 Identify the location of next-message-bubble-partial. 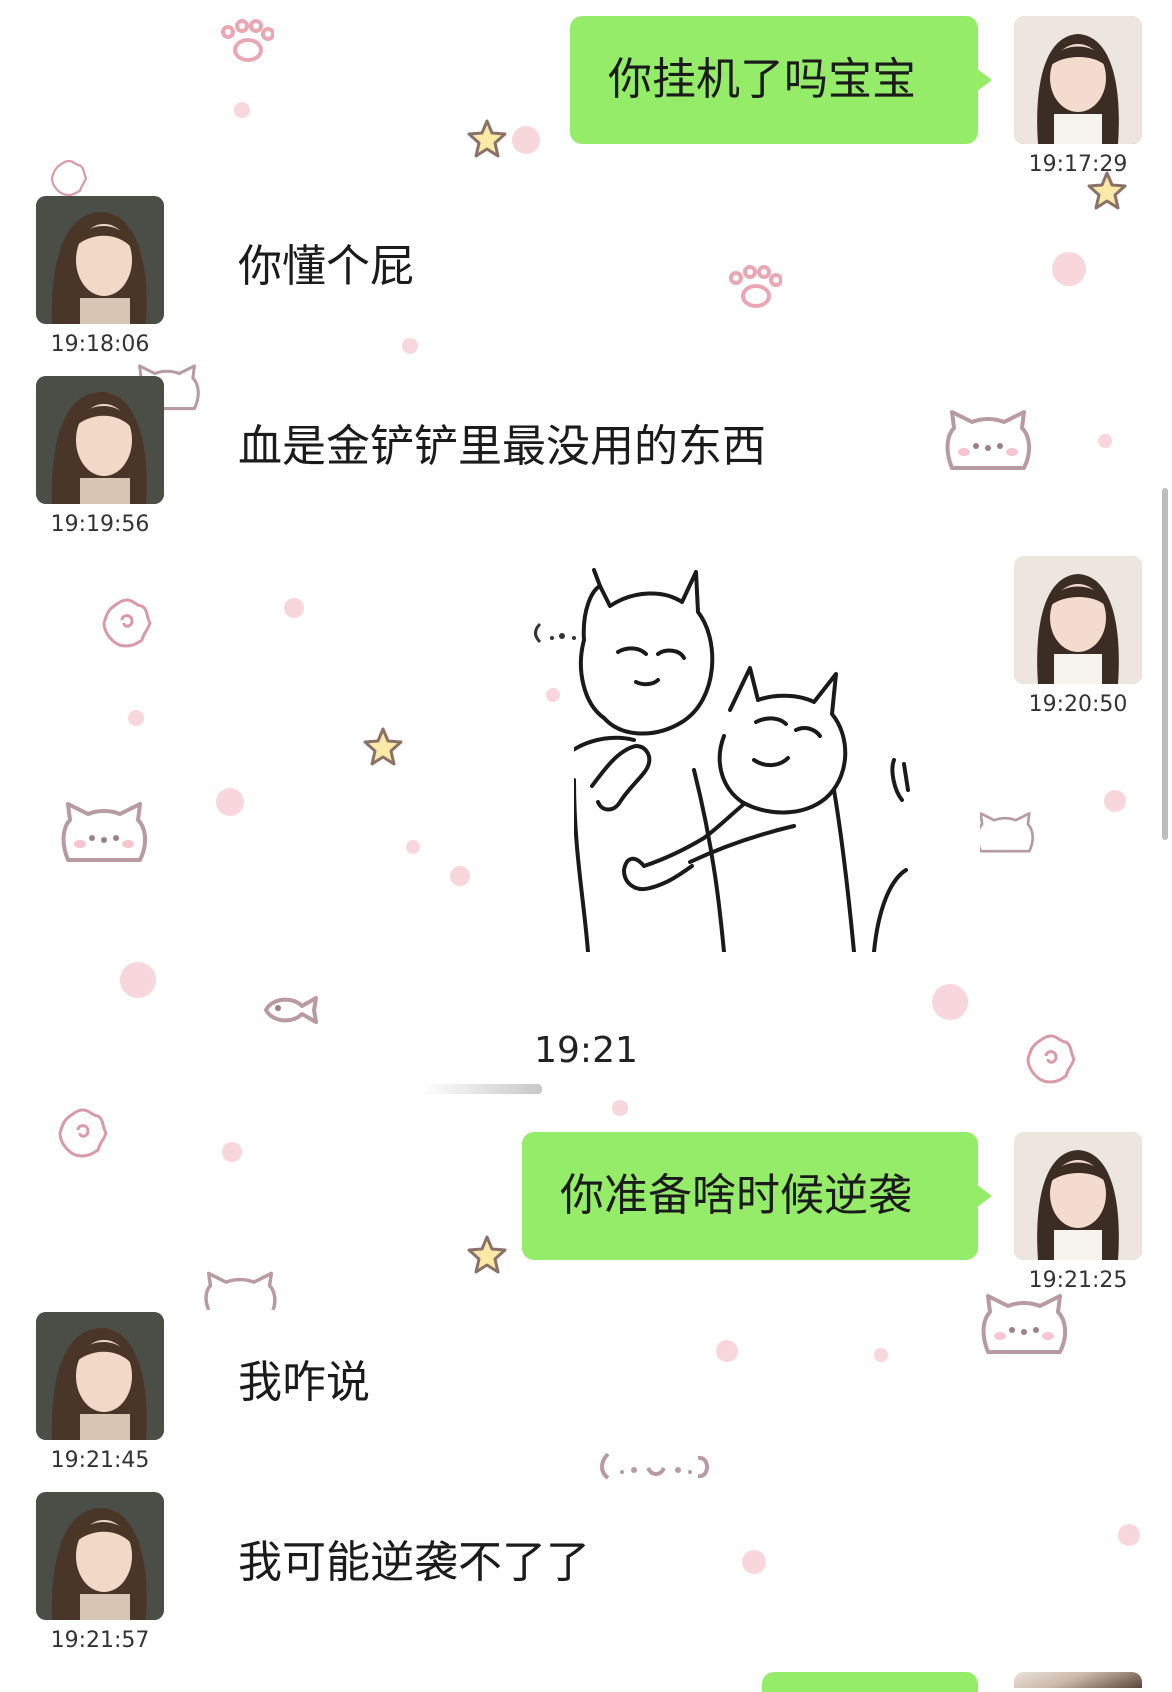
(870, 1682).